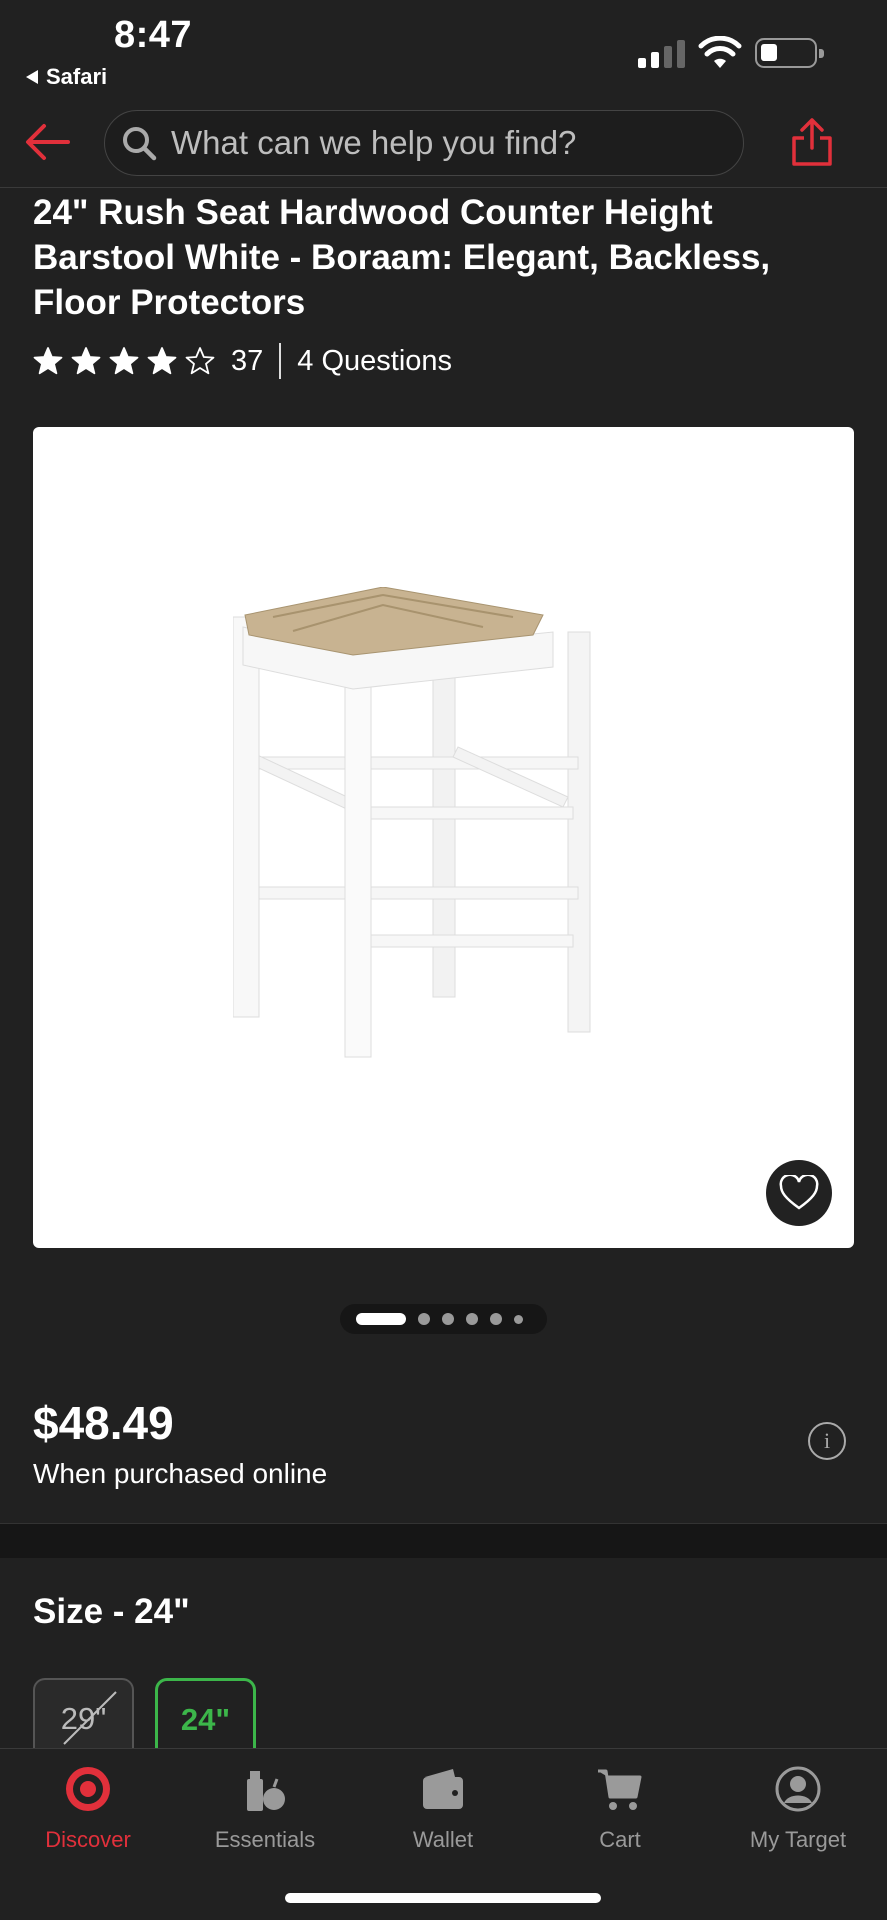 The width and height of the screenshot is (887, 1920). I want to click on battery-icon, so click(789, 53).